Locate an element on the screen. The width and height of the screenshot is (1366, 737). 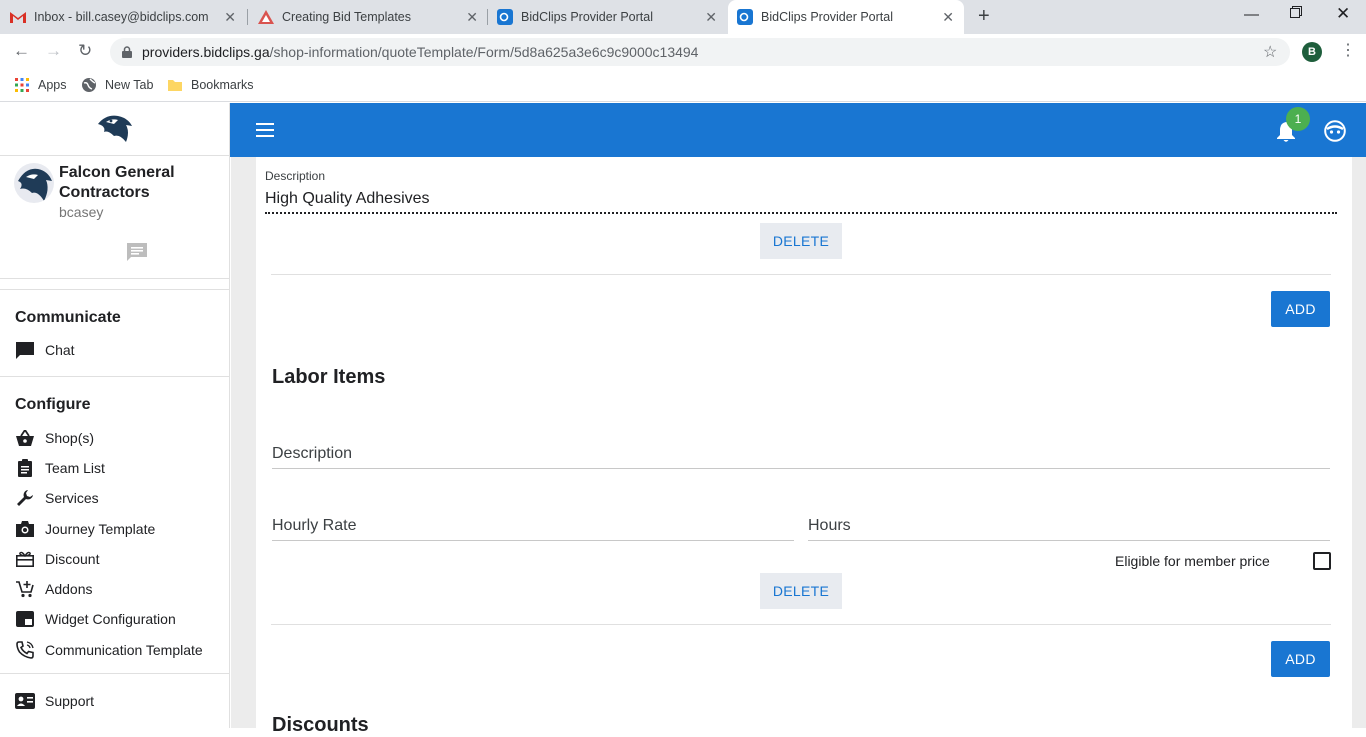
message-icon is located at coordinates (137, 252).